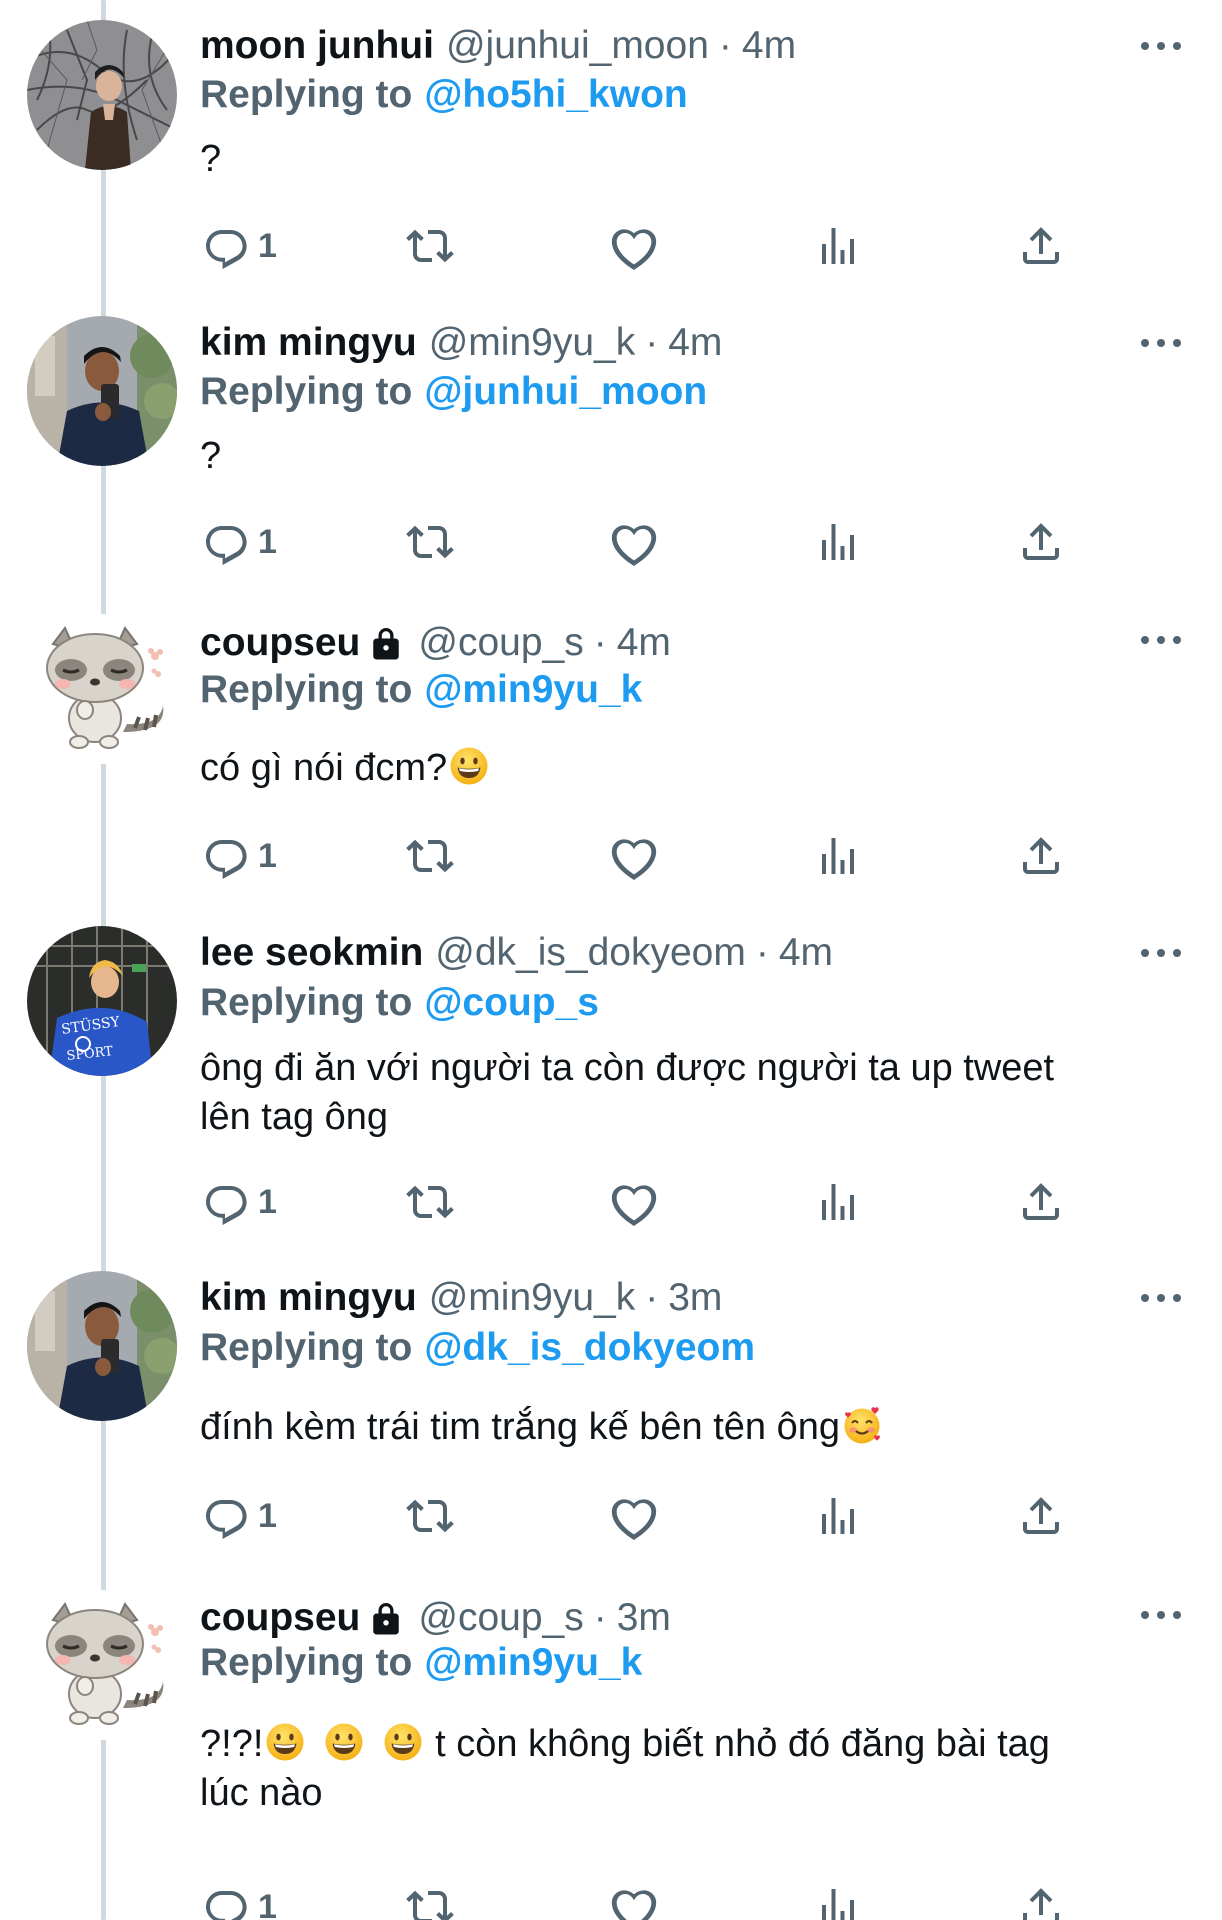  I want to click on display-name: lee seokmin, so click(311, 953).